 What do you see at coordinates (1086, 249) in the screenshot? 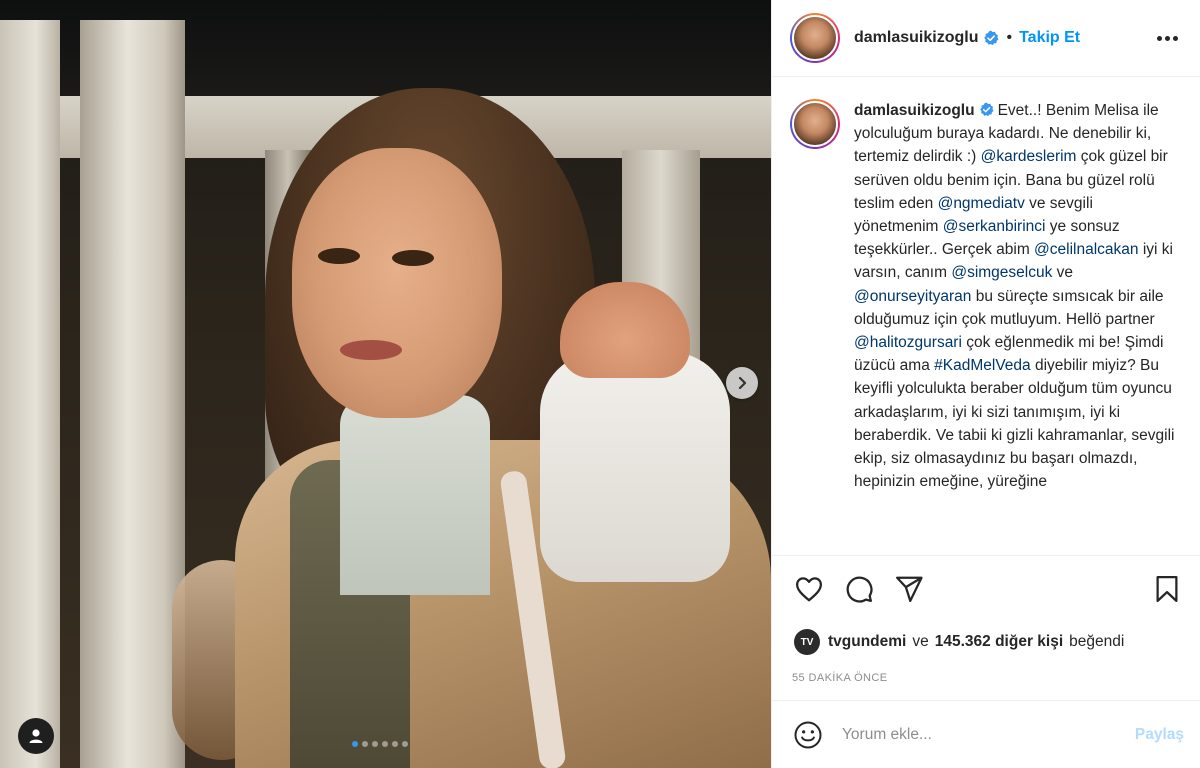
I see `mention-link: @celilnalcakan` at bounding box center [1086, 249].